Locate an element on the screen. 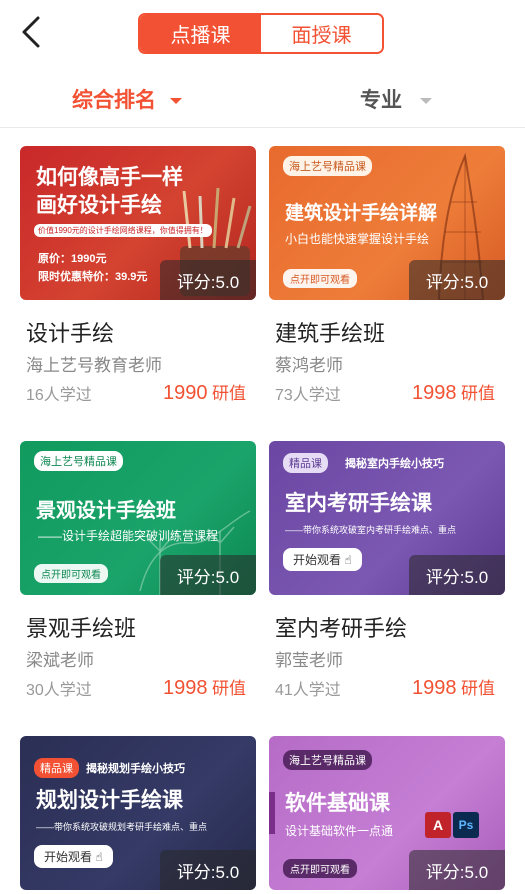  course-learners: 41人学过 is located at coordinates (308, 690).